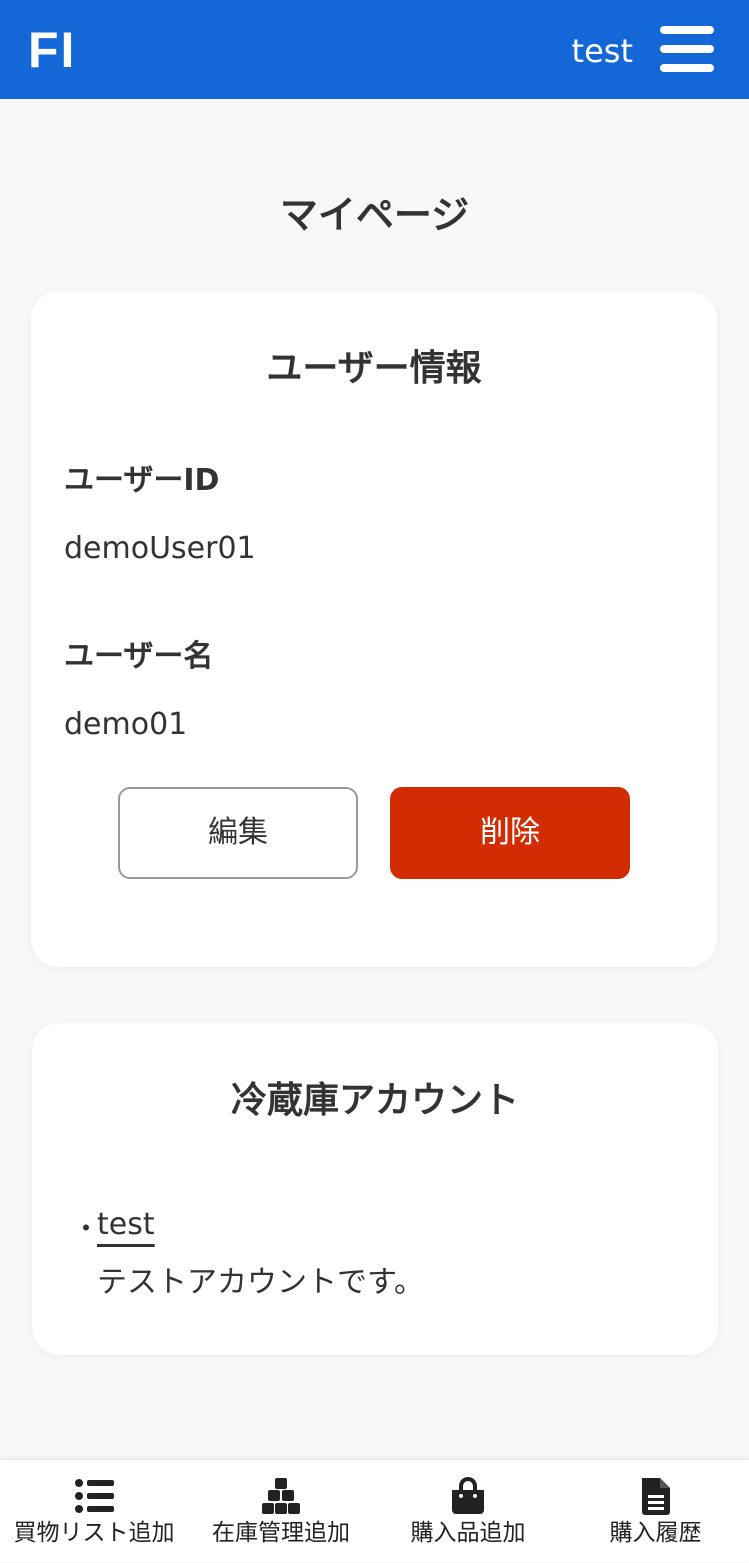 Image resolution: width=749 pixels, height=1563 pixels. Describe the element at coordinates (281, 1533) in the screenshot. I see `nav-label-inventory: 在庫管理追加` at that location.